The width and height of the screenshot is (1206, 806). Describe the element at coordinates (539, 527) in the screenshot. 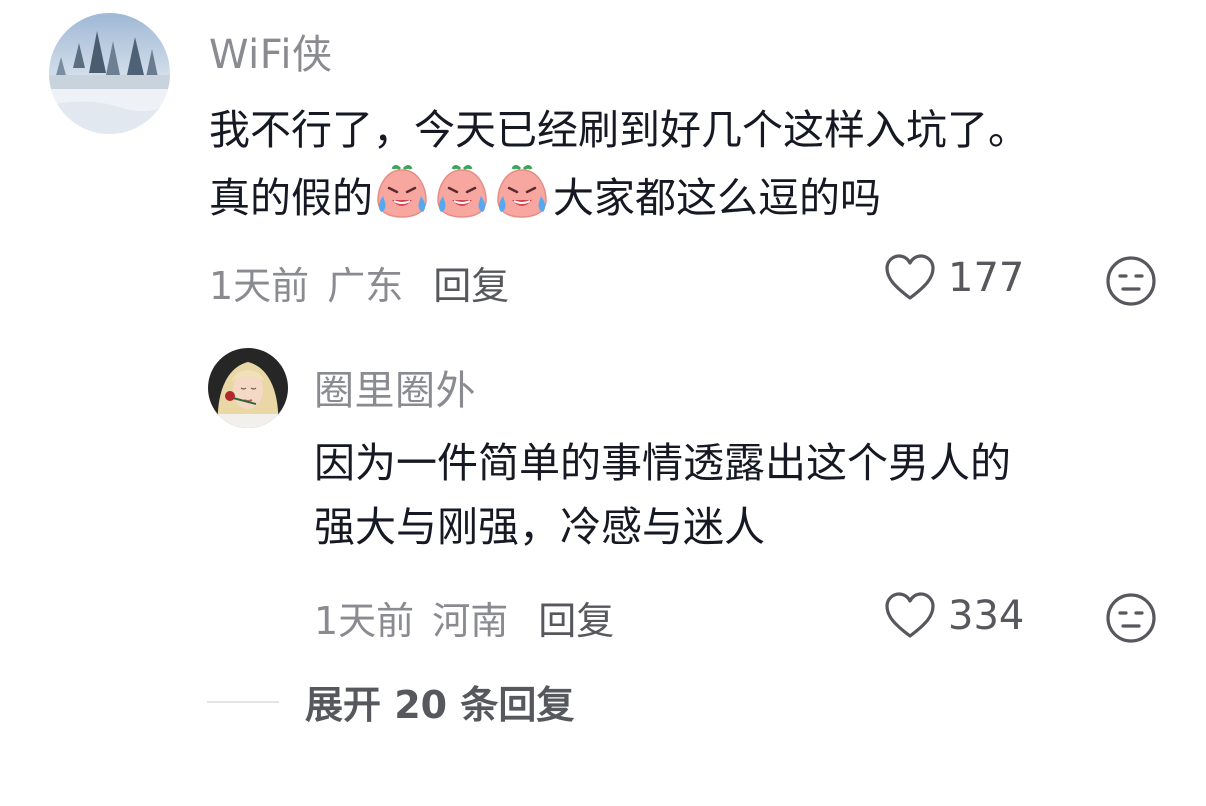

I see `reply-text-line: 强大与刚强，冷感与迷人` at that location.